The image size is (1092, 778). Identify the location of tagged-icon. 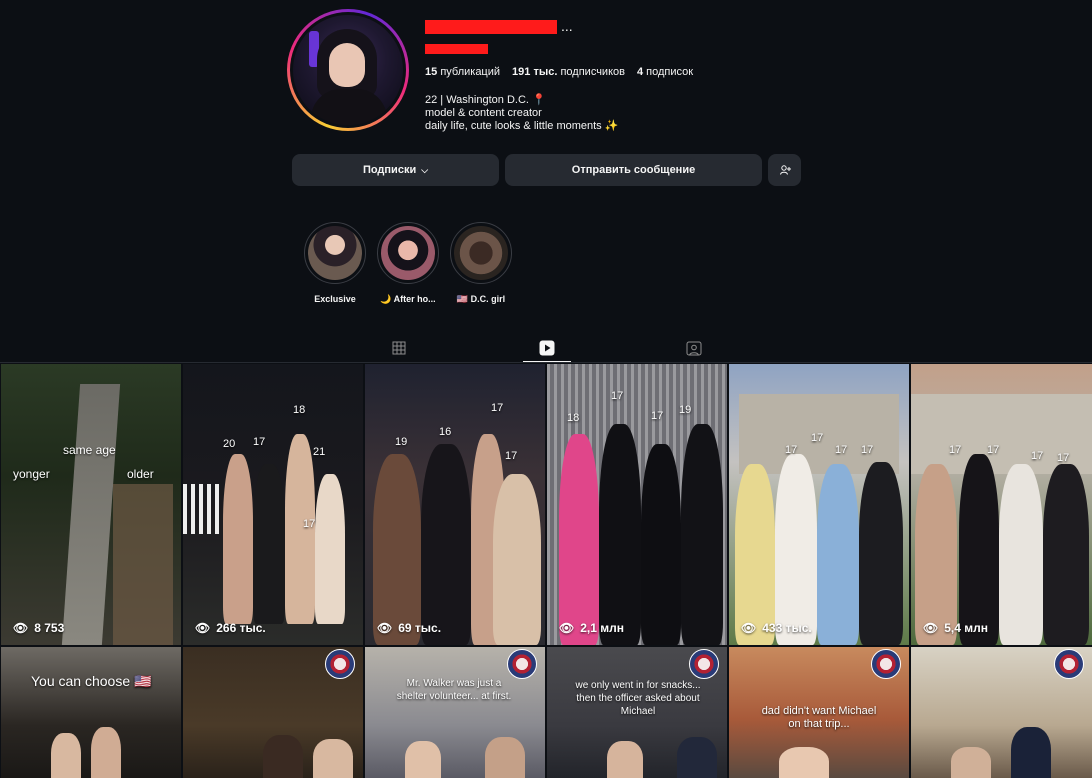
(694, 348).